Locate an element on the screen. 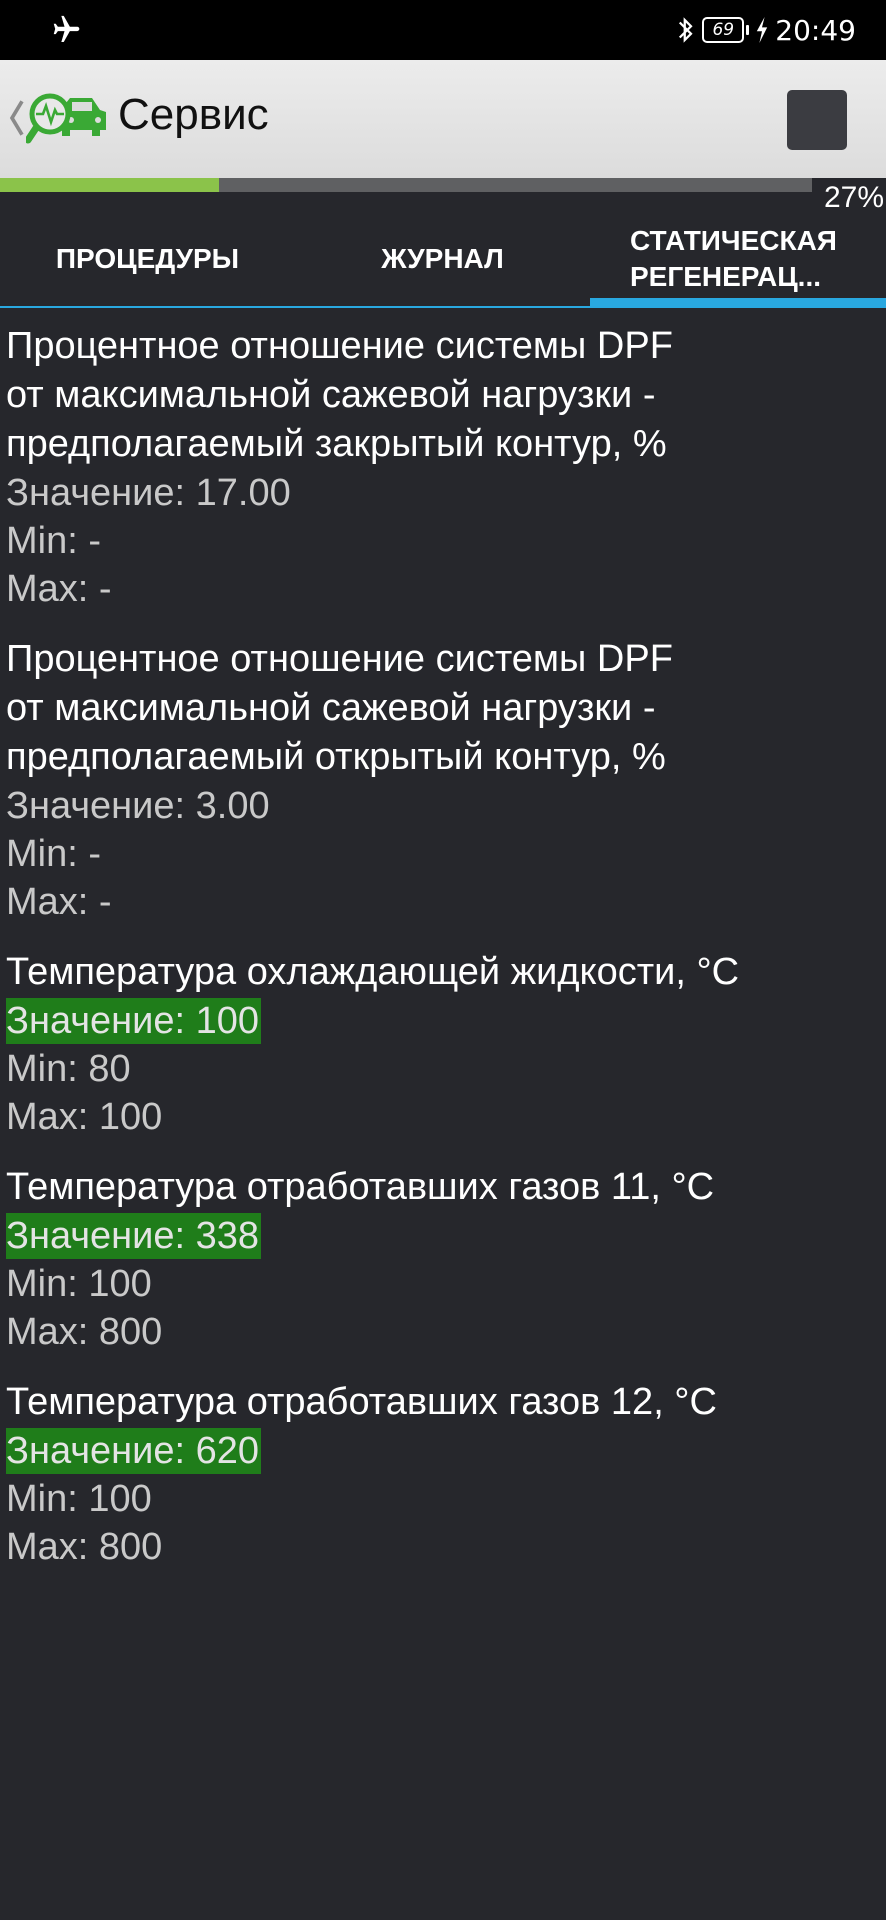 The height and width of the screenshot is (1920, 886). progress-bar is located at coordinates (406, 185).